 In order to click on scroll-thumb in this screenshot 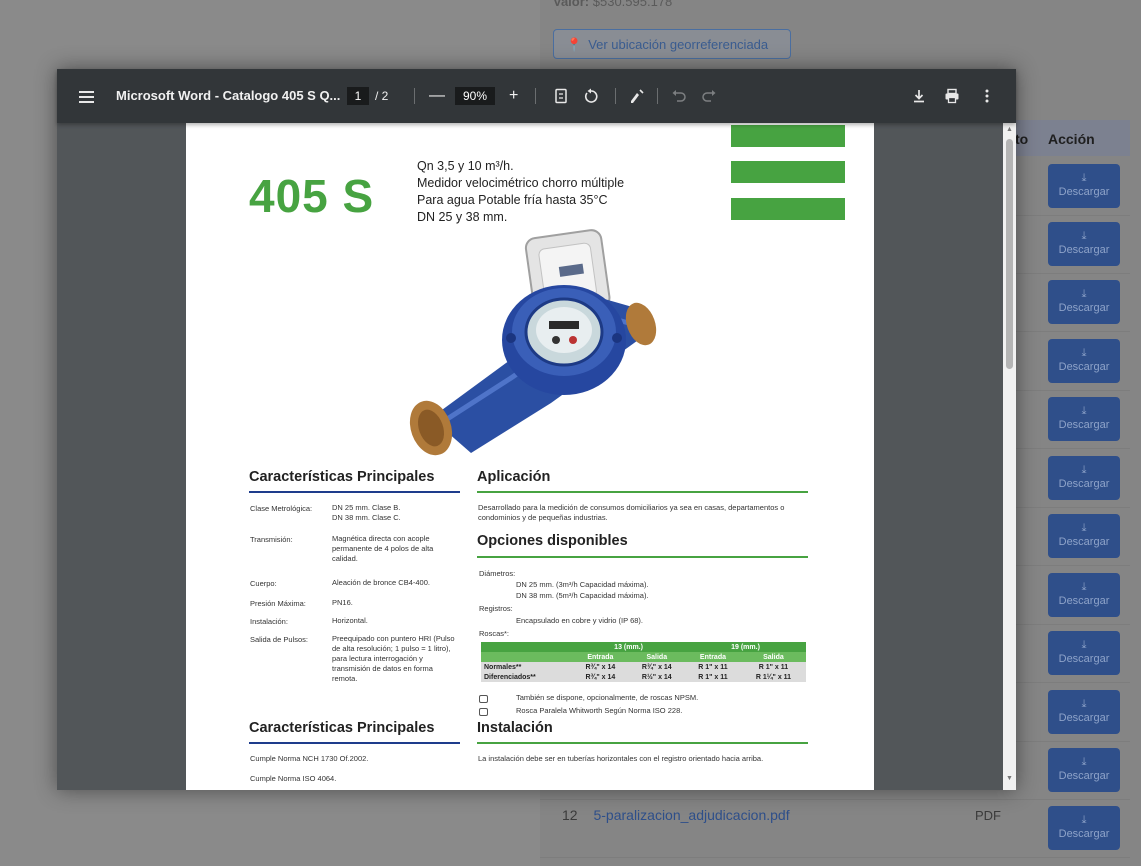, I will do `click(1009, 254)`.